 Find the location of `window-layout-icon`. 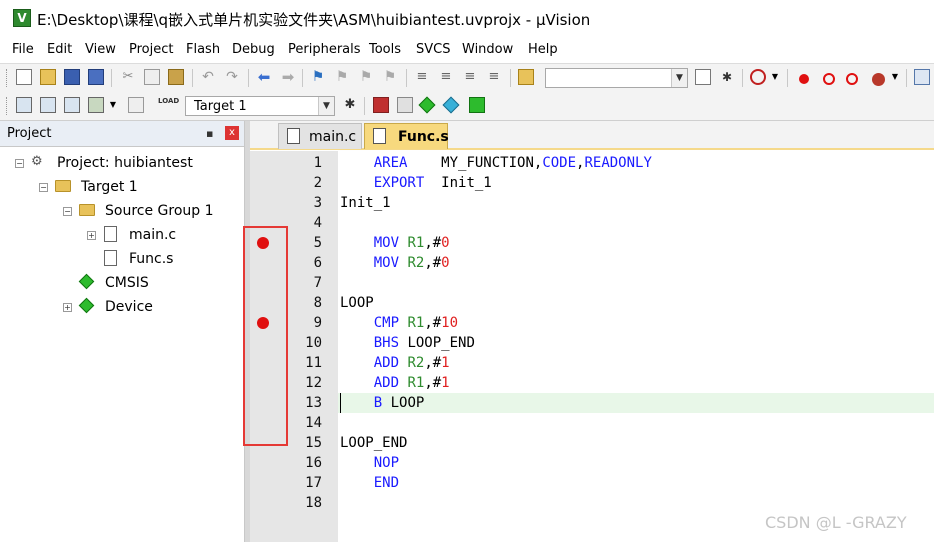

window-layout-icon is located at coordinates (922, 77).